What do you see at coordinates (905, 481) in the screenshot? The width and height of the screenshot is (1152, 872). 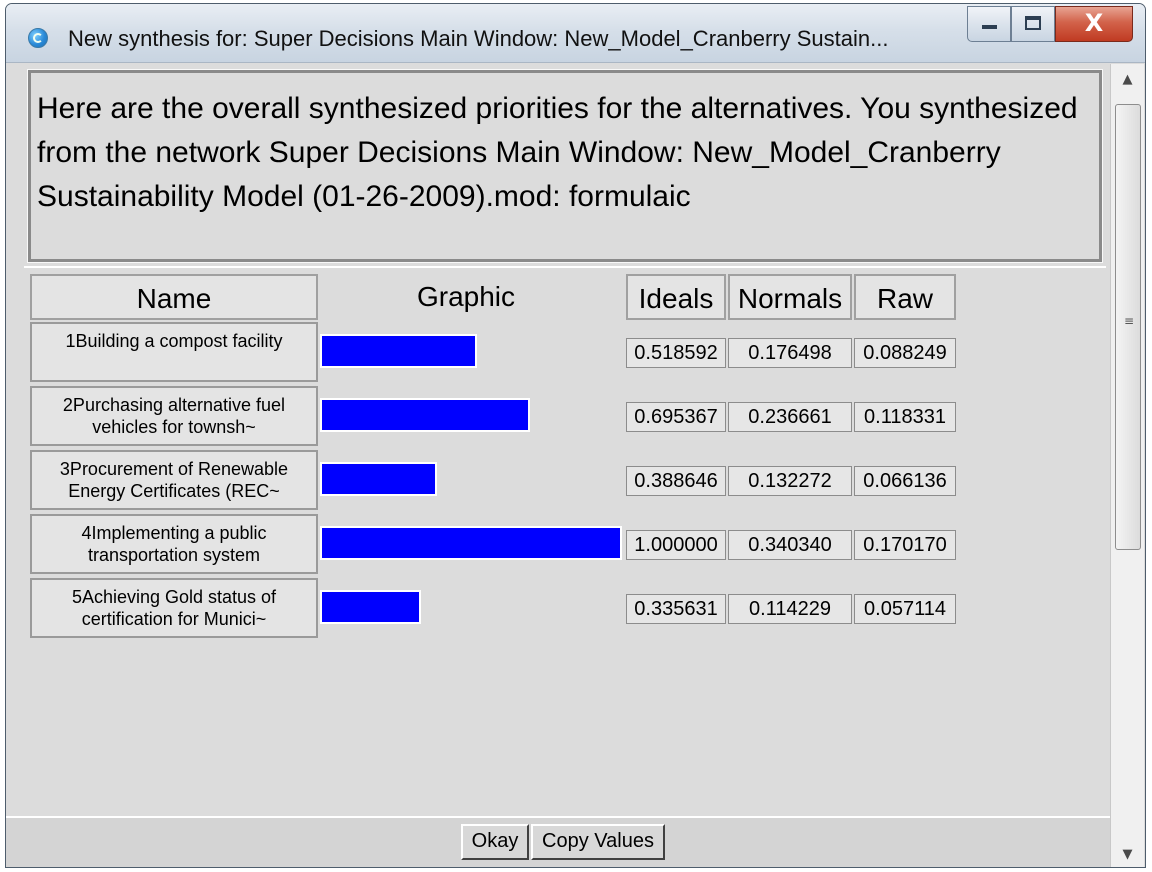 I see `raw-value: 0.066136` at bounding box center [905, 481].